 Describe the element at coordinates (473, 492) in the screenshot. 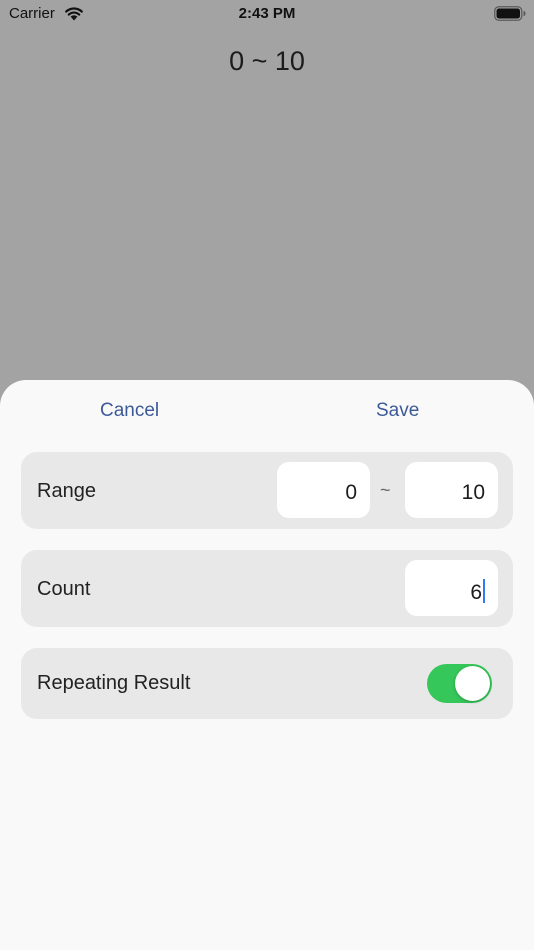

I see `range-max-value: 10` at that location.